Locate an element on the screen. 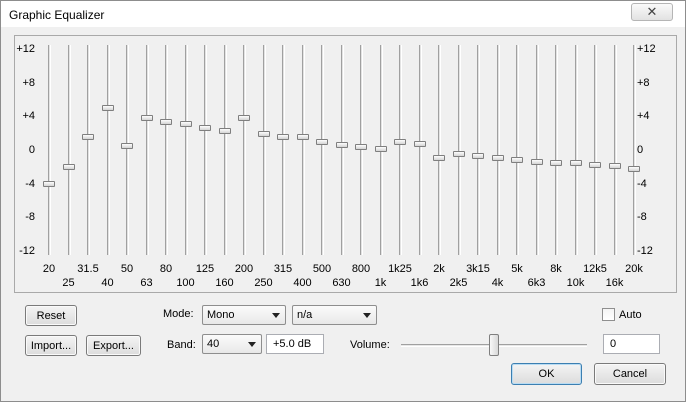  volume-slider-thumb is located at coordinates (494, 345).